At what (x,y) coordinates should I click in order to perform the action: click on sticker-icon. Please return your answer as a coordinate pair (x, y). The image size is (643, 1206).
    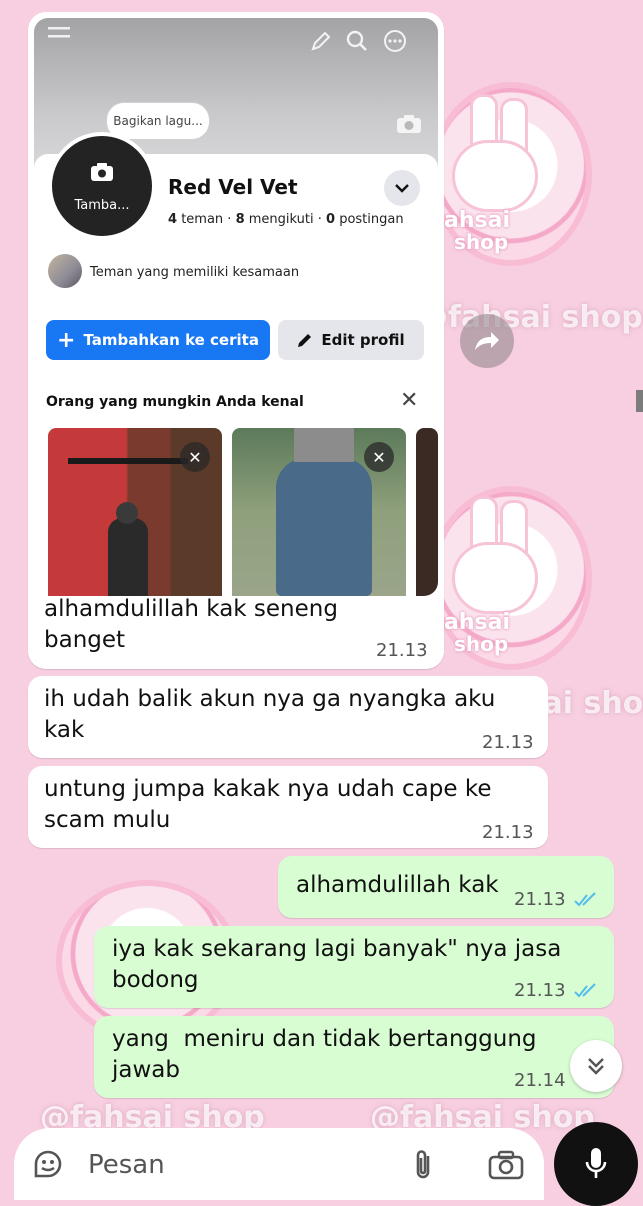
    Looking at the image, I should click on (48, 1164).